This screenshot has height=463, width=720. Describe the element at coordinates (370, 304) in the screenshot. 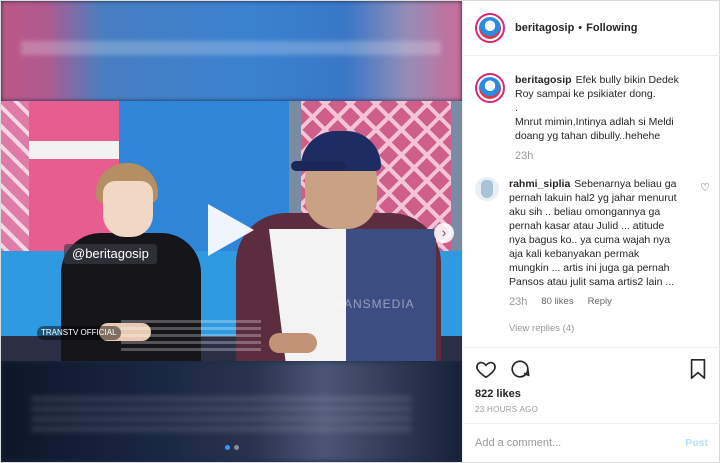

I see `video-watermark: TRANSMEDIA` at that location.